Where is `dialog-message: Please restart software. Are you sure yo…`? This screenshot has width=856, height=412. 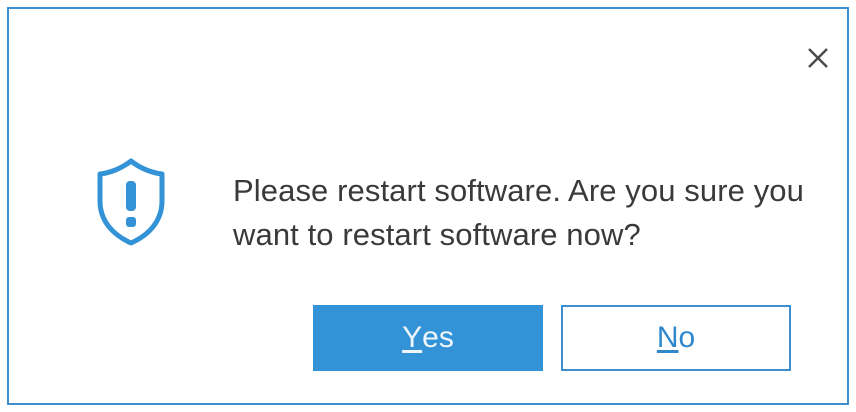 dialog-message: Please restart software. Are you sure yo… is located at coordinates (518, 212).